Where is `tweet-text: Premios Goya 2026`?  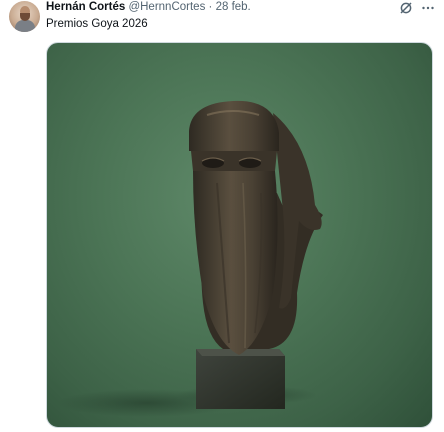
tweet-text: Premios Goya 2026 is located at coordinates (97, 24).